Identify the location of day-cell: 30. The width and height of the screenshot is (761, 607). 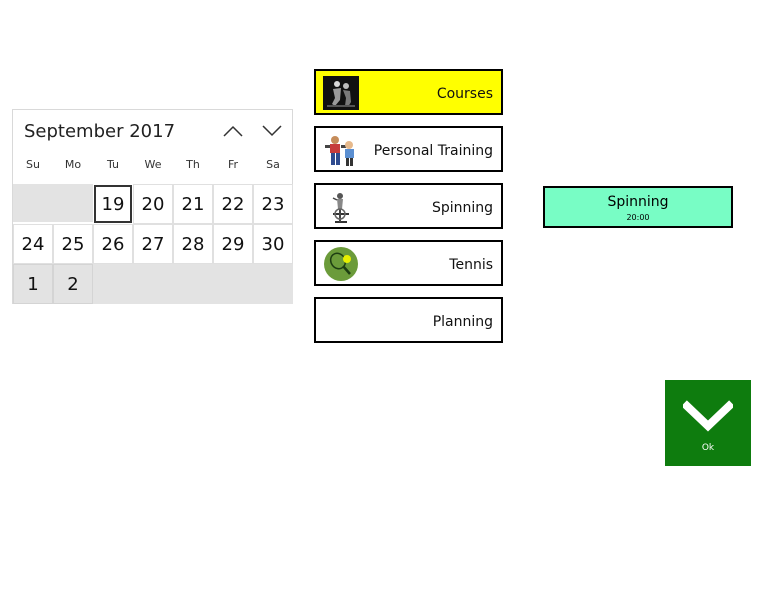
(273, 244).